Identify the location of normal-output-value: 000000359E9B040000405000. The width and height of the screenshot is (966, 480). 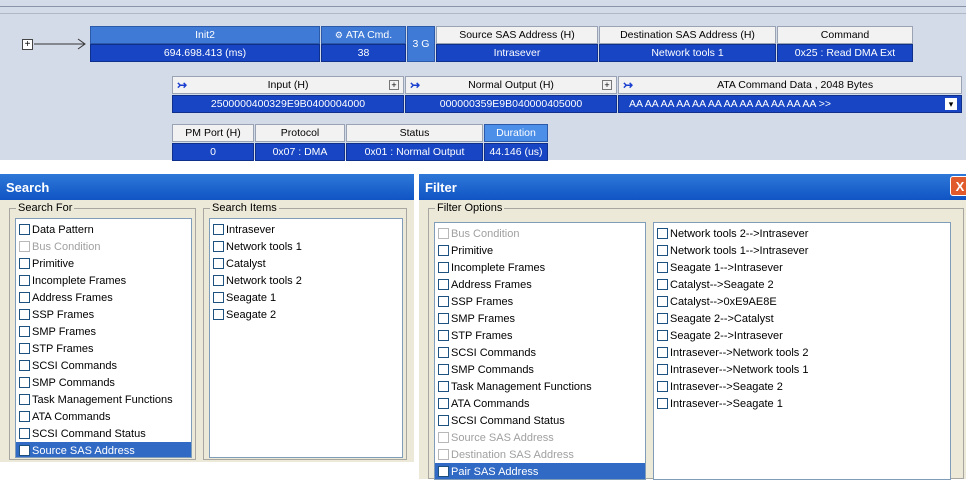
(511, 104).